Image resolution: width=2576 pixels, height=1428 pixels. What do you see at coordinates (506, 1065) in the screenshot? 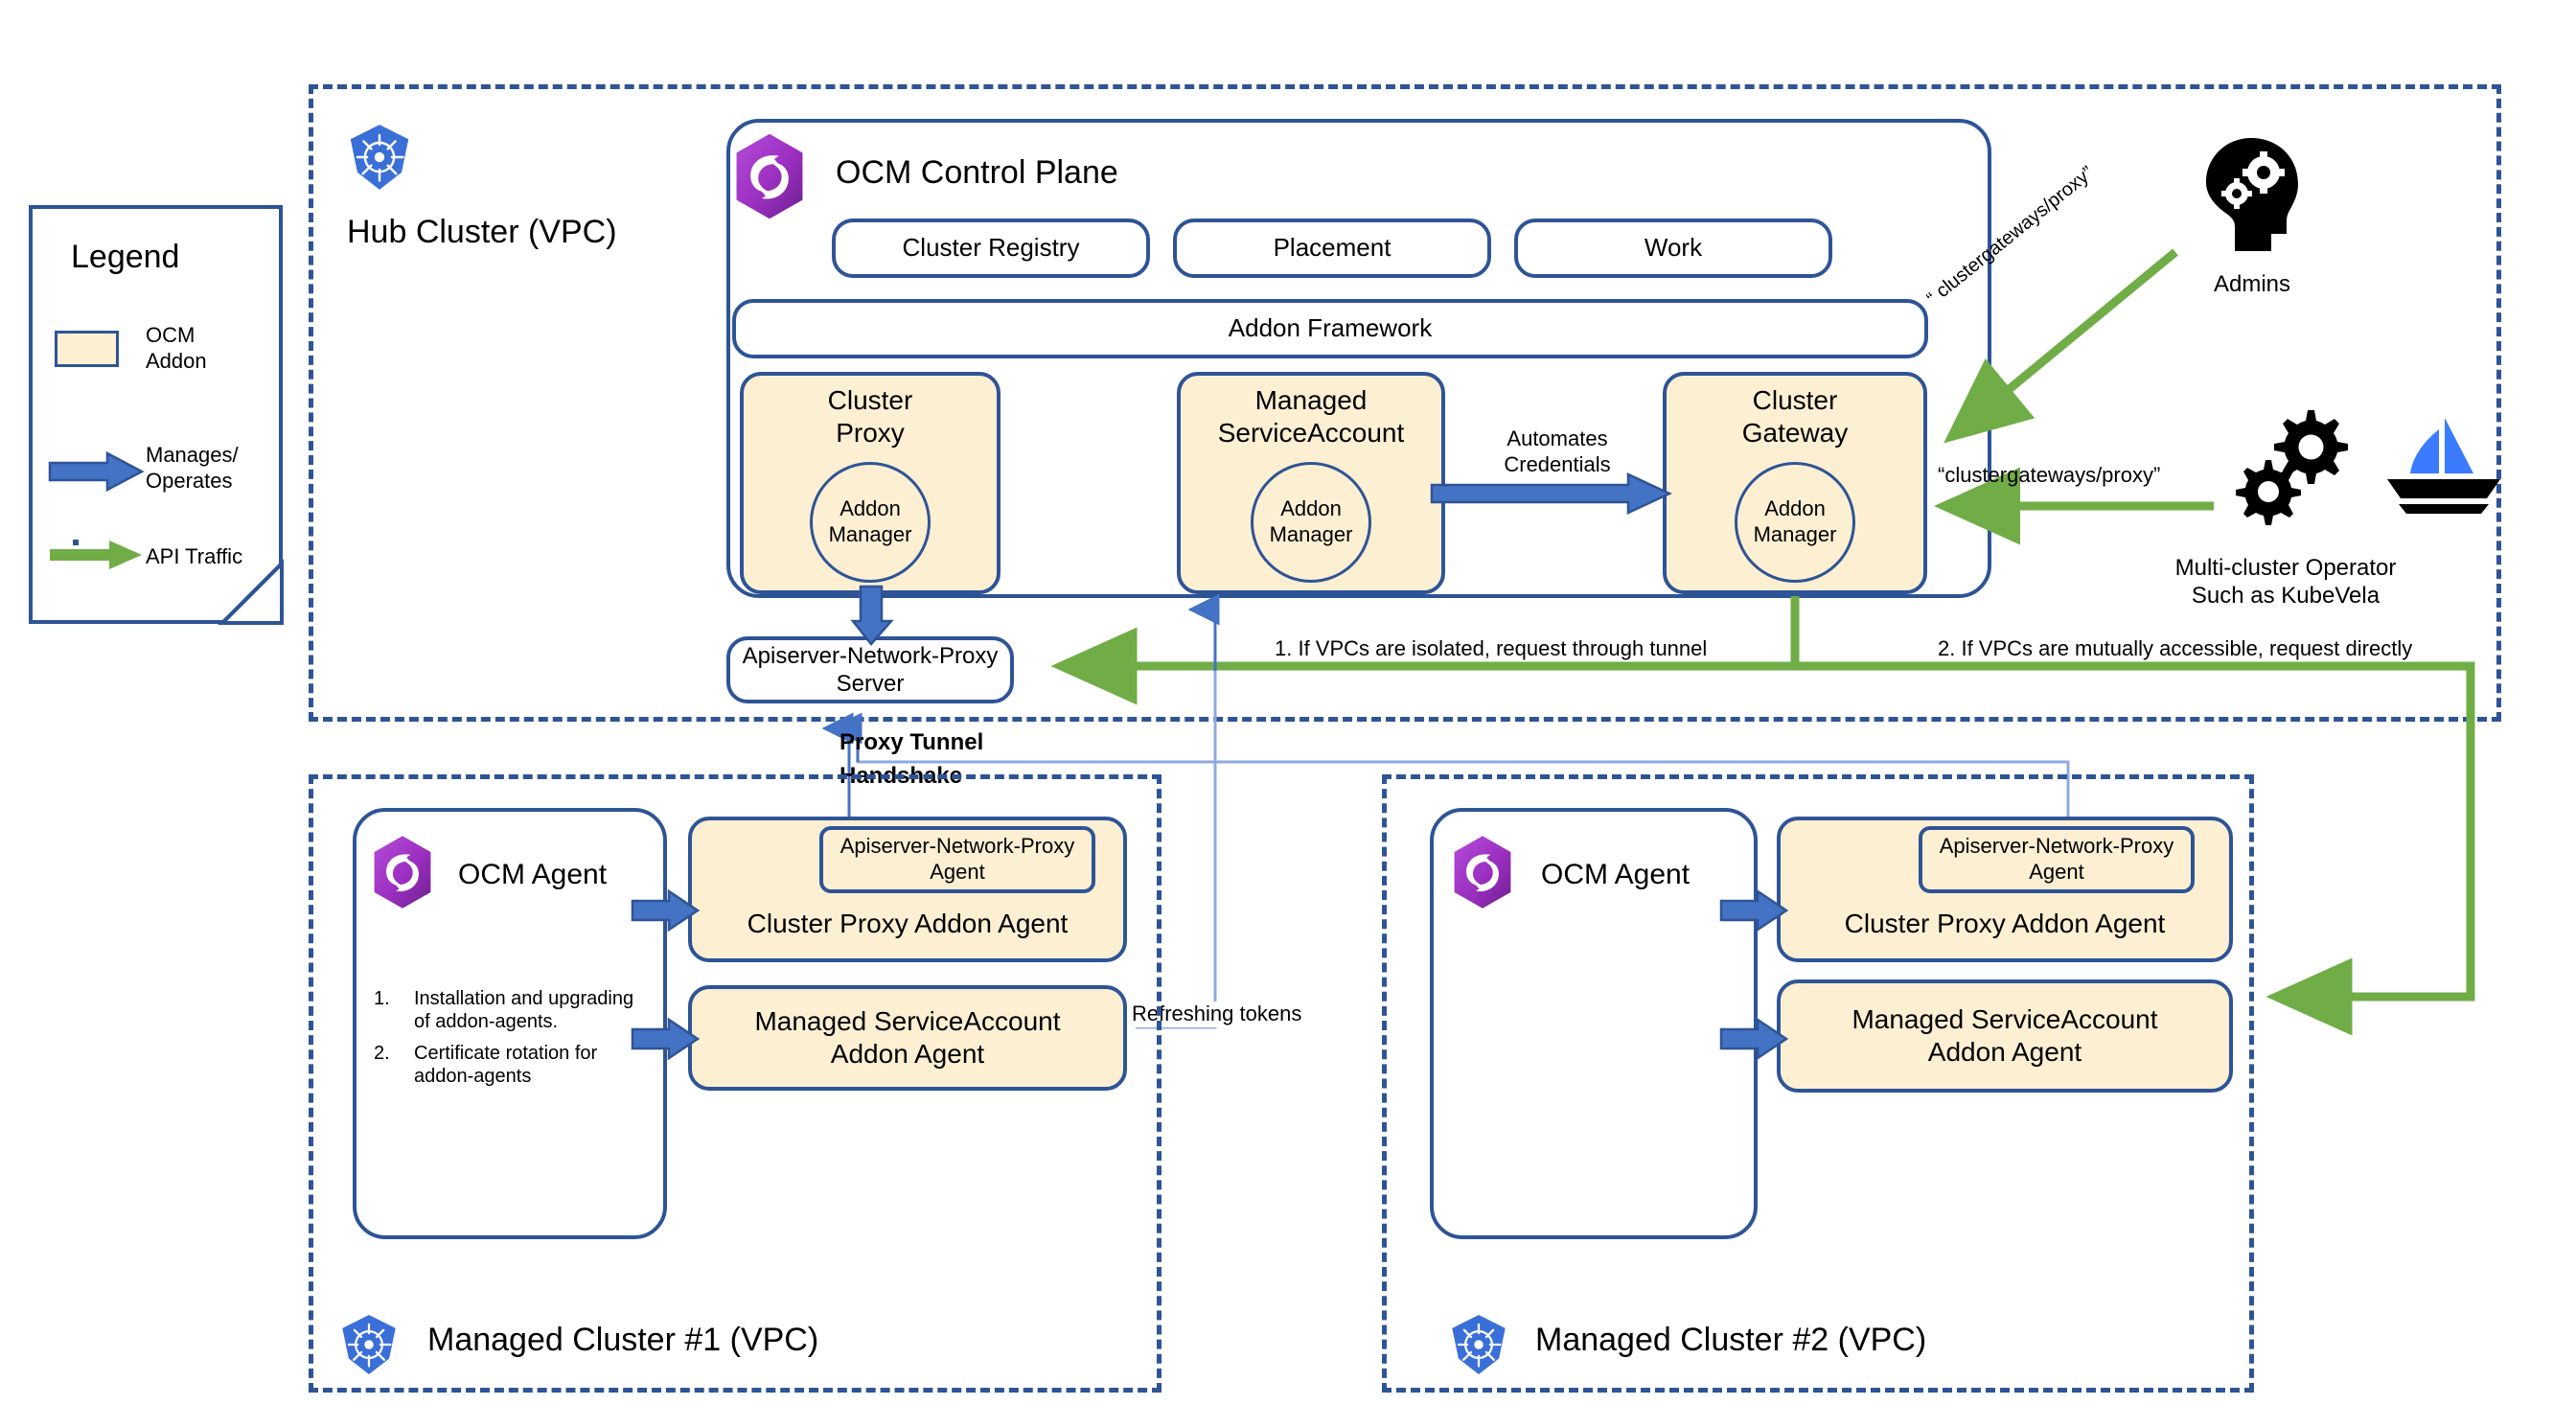
I see `duty-text: Certificate rotation for addon-agents` at bounding box center [506, 1065].